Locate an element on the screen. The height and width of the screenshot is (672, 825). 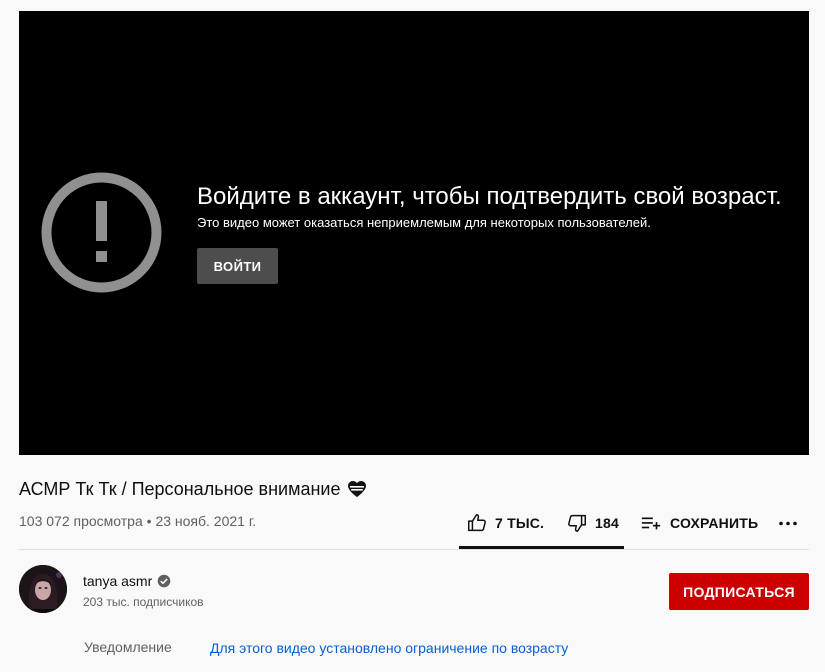
video-meta: 103 072 просмотра • 23 нояб. 2021 г. is located at coordinates (137, 521).